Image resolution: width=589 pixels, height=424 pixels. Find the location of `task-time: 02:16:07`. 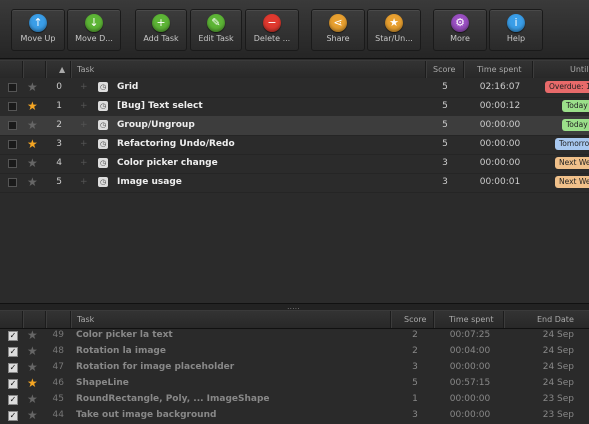

task-time: 02:16:07 is located at coordinates (500, 87).